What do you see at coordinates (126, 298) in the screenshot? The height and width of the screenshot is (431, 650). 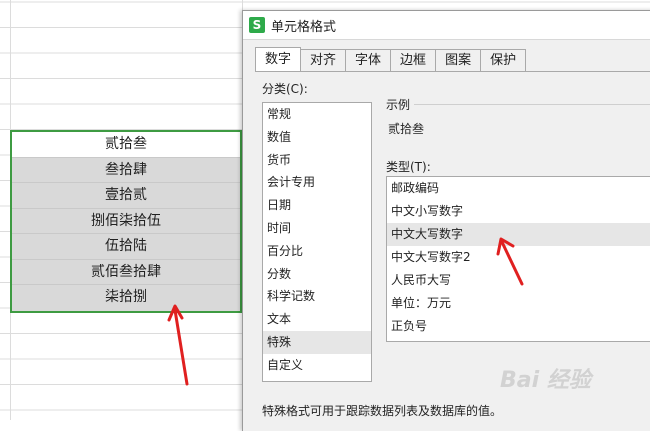 I see `cell: 柒拾捌` at bounding box center [126, 298].